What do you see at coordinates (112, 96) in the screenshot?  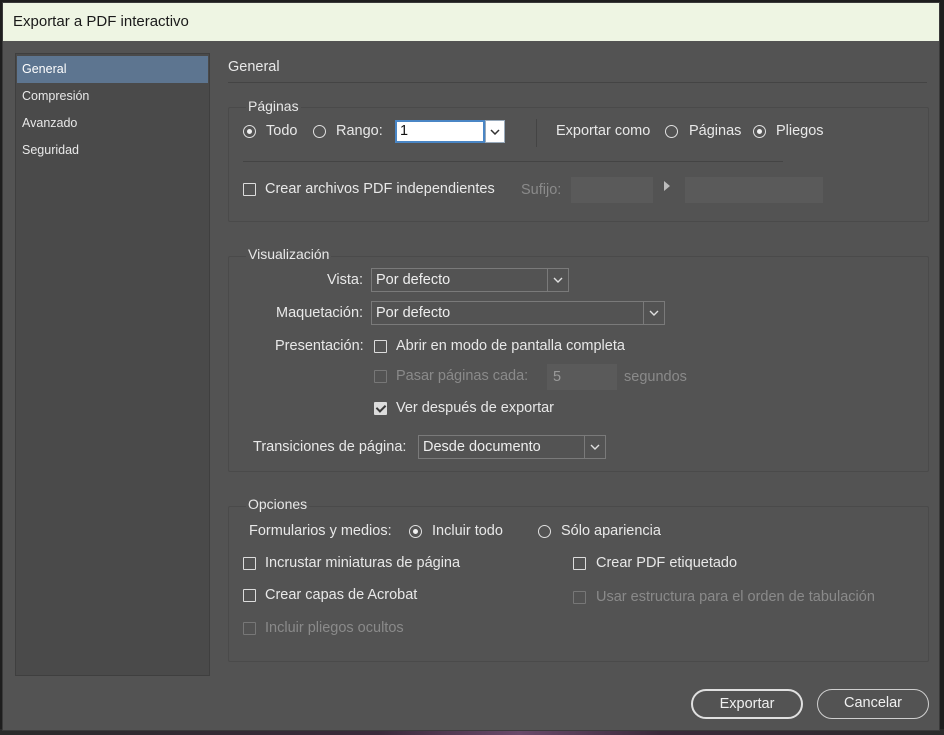 I see `sidebar-item-compression: Compresión` at bounding box center [112, 96].